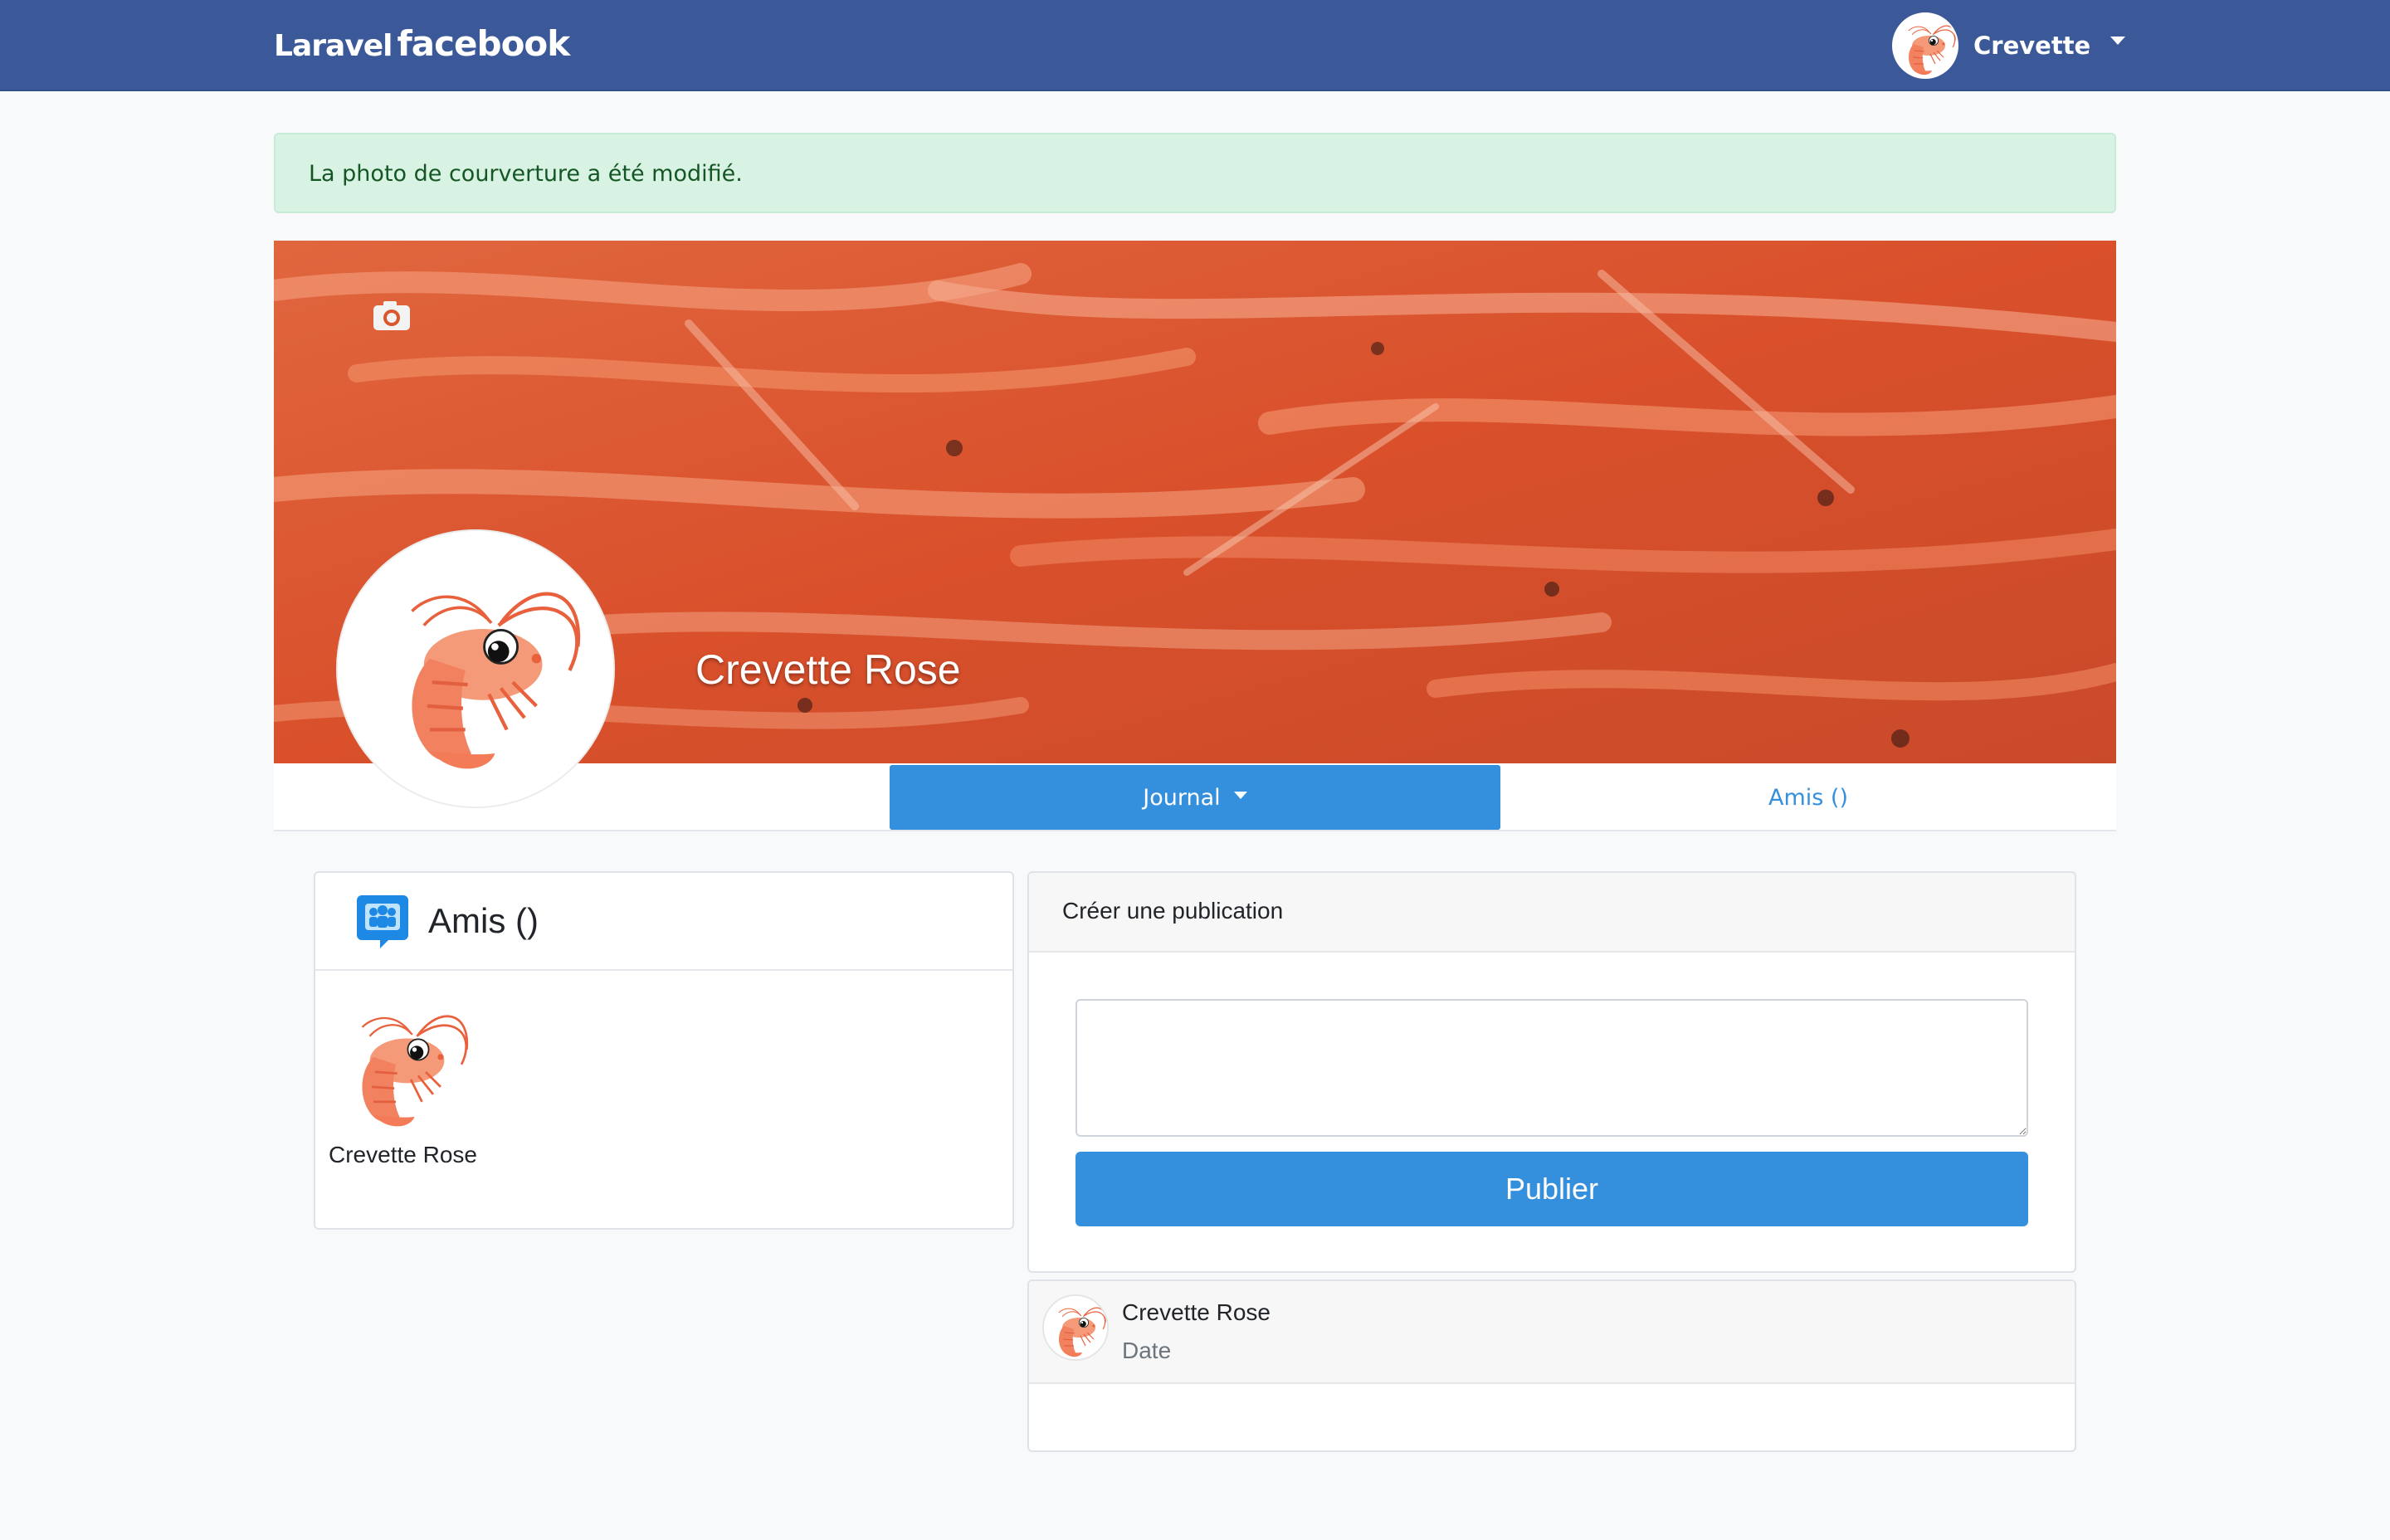  I want to click on profile-picture, so click(475, 668).